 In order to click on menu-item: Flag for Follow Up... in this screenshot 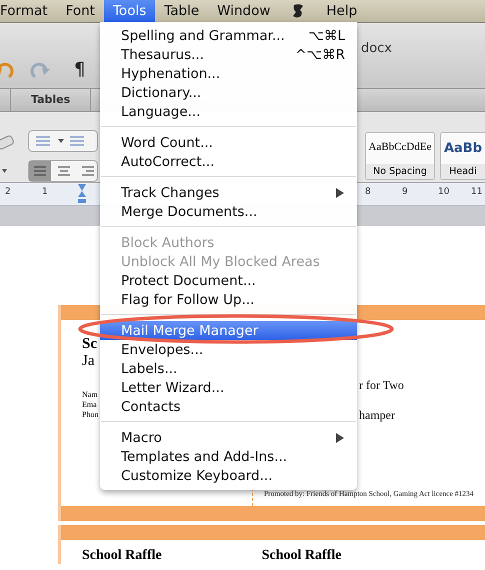, I will do `click(228, 299)`.